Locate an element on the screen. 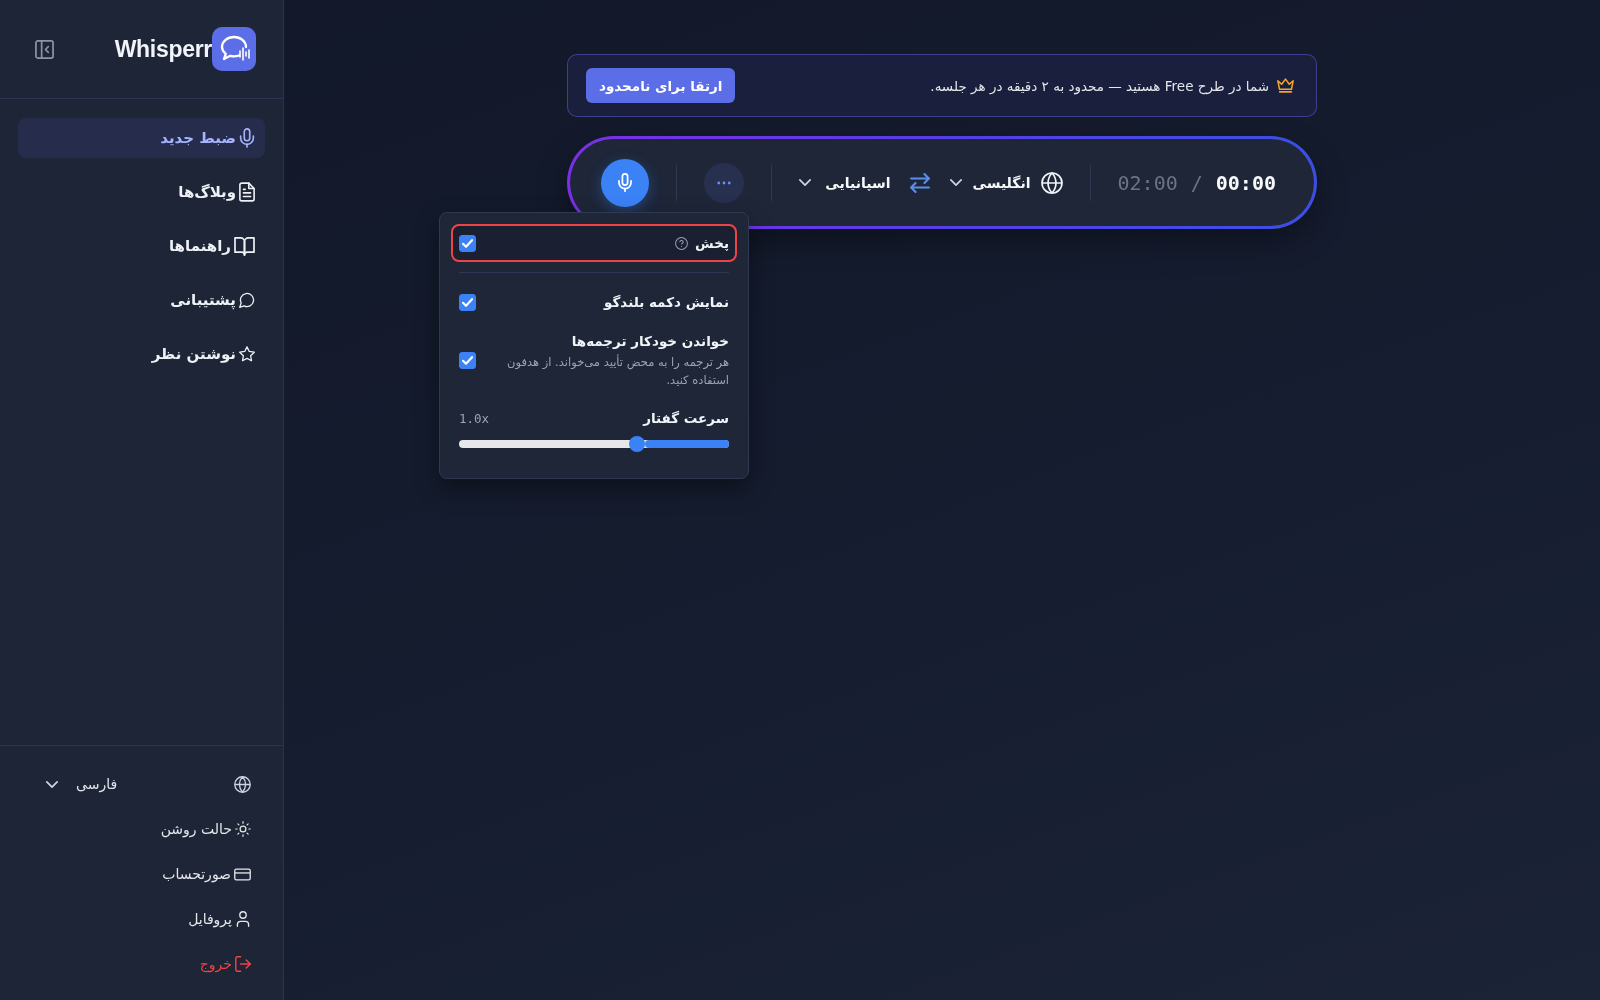 The width and height of the screenshot is (1600, 1000). sidebar-link: خروج is located at coordinates (225, 964).